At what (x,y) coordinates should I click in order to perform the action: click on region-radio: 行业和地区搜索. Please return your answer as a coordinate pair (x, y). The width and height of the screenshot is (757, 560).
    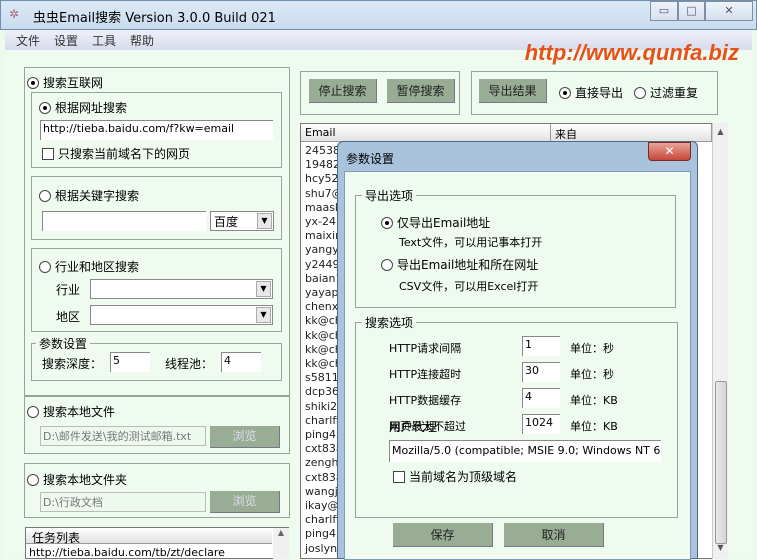
    Looking at the image, I should click on (89, 266).